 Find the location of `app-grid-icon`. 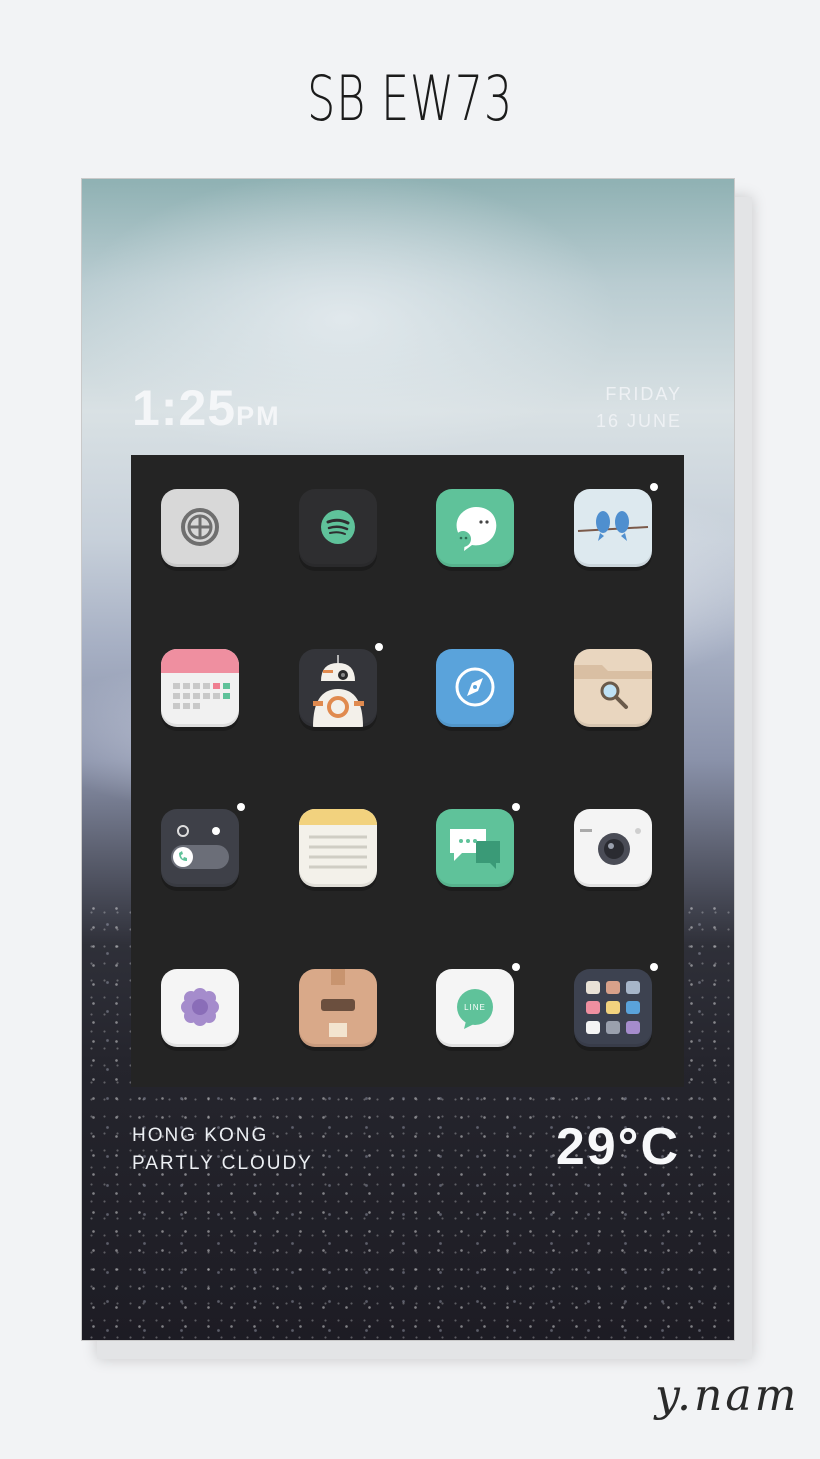

app-grid-icon is located at coordinates (613, 1008).